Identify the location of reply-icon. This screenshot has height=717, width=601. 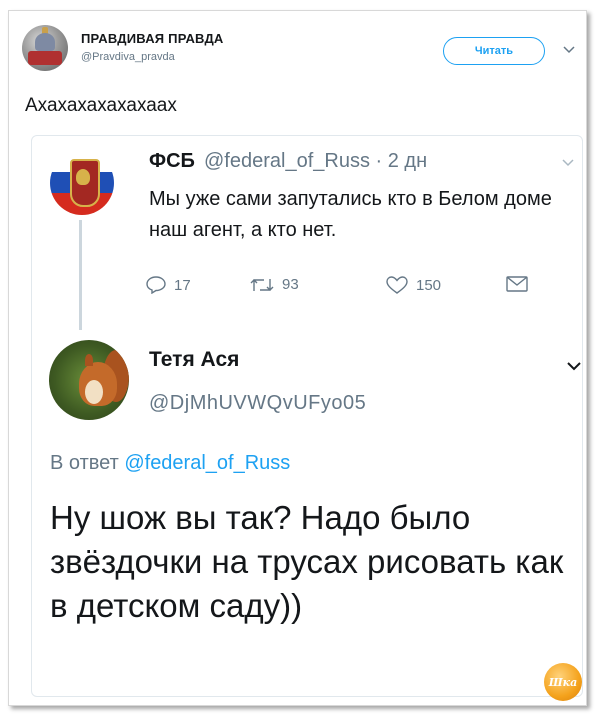
(156, 285).